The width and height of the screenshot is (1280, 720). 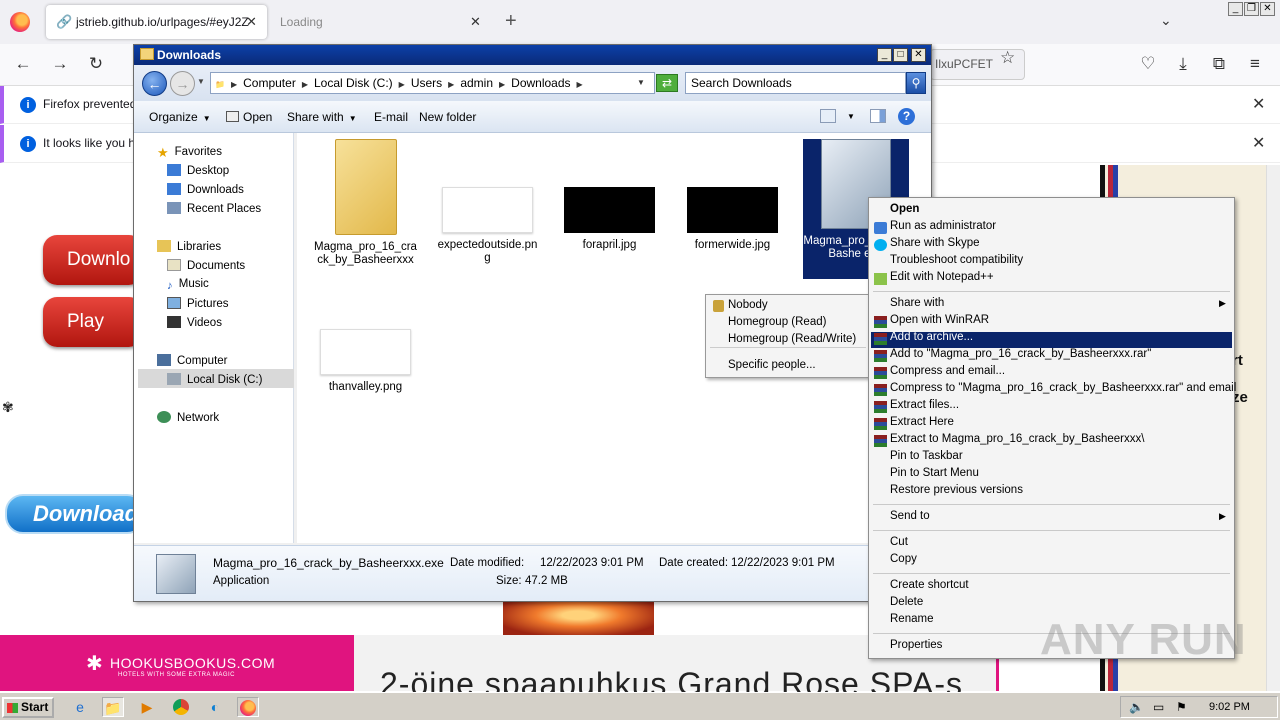 I want to click on start-button: Start, so click(x=28, y=707).